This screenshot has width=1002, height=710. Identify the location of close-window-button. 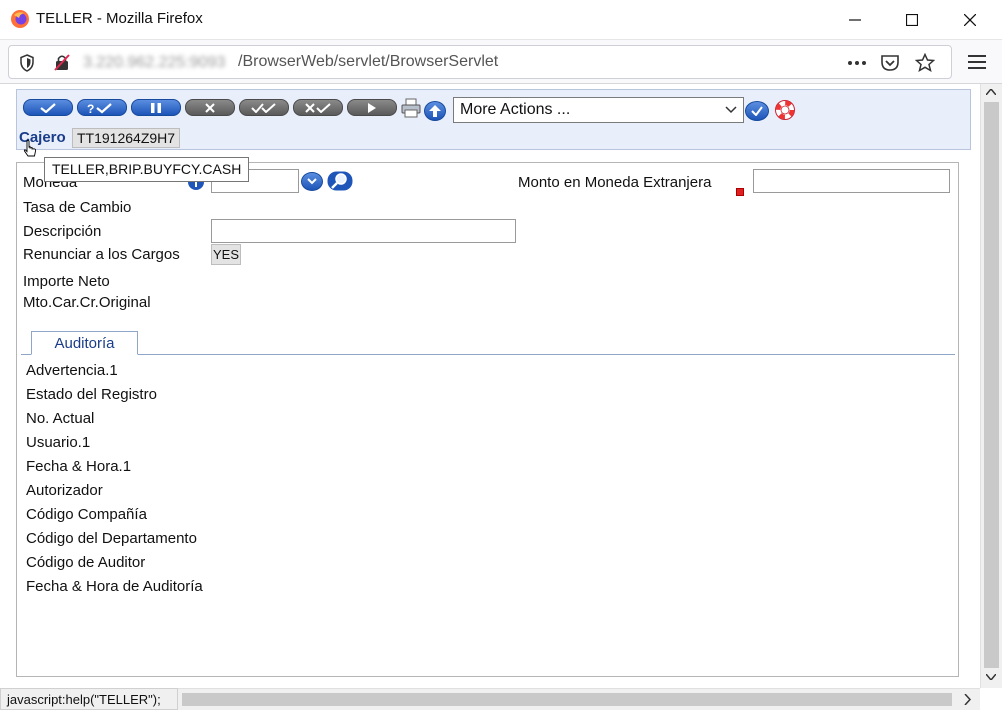
(970, 20).